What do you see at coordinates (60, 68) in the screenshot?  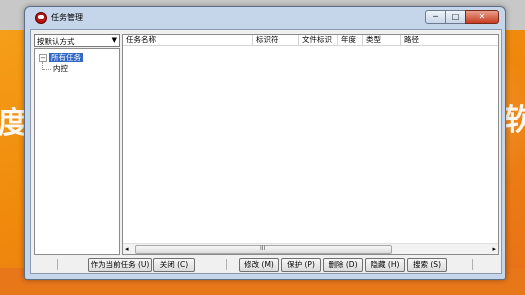 I see `tree-item-internal-control: 内控` at bounding box center [60, 68].